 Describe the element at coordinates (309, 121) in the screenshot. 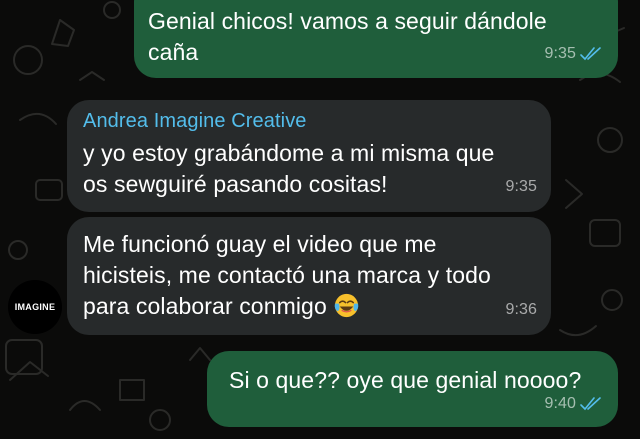

I see `sender-name: Andrea Imagine Creative` at that location.